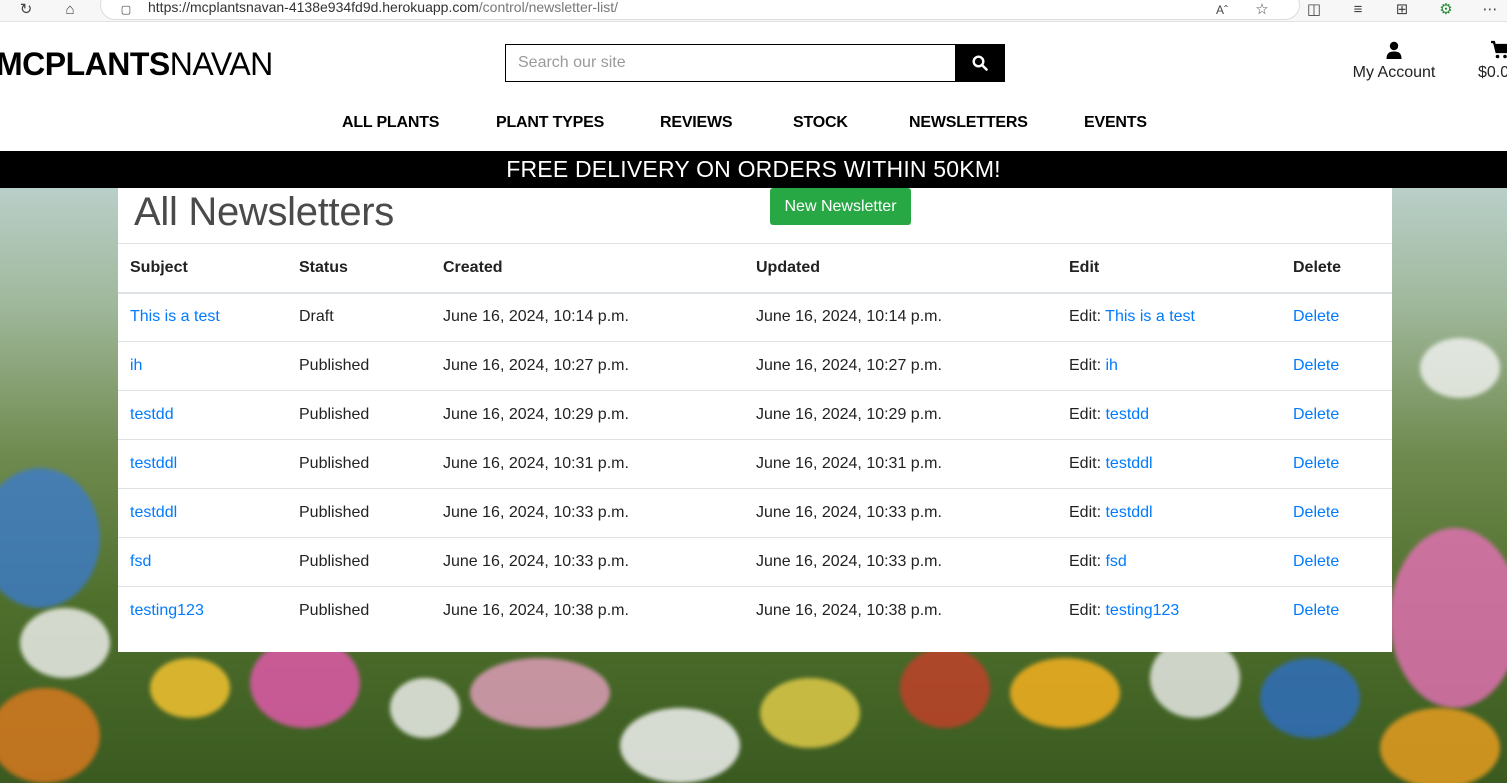 This screenshot has height=783, width=1507. I want to click on column-header-edit: Edit, so click(1169, 268).